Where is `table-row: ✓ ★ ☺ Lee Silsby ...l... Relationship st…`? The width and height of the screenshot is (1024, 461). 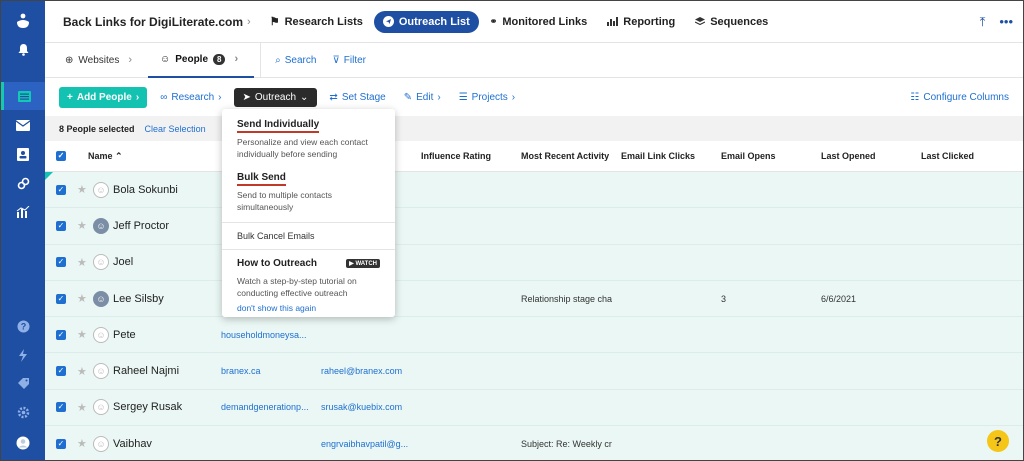 table-row: ✓ ★ ☺ Lee Silsby ...l... Relationship st… is located at coordinates (534, 299).